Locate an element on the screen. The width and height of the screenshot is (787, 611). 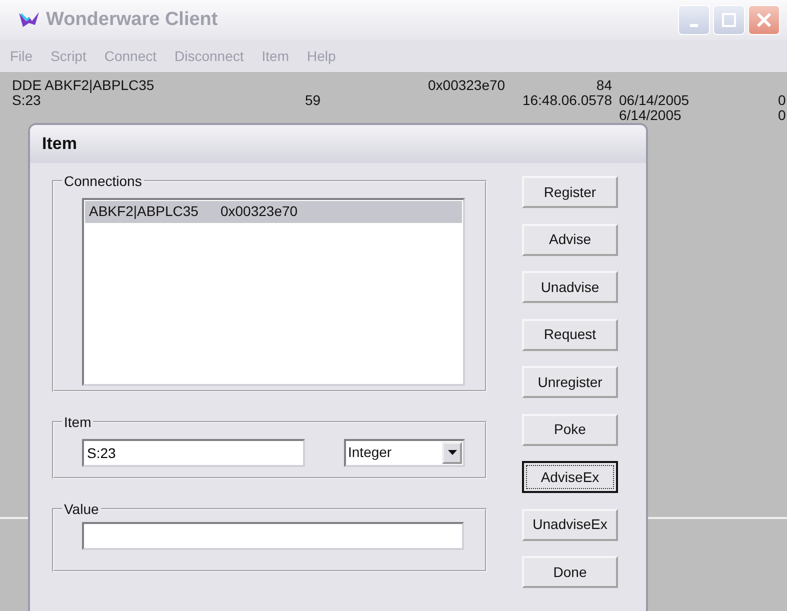
log-cell-text: 06/14/2005 is located at coordinates (654, 100).